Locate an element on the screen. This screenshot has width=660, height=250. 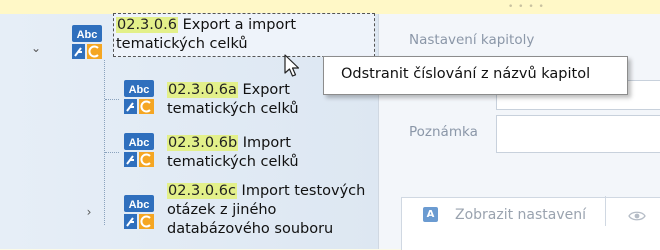
node-title: 02.3.0.6b Import is located at coordinates (229, 143).